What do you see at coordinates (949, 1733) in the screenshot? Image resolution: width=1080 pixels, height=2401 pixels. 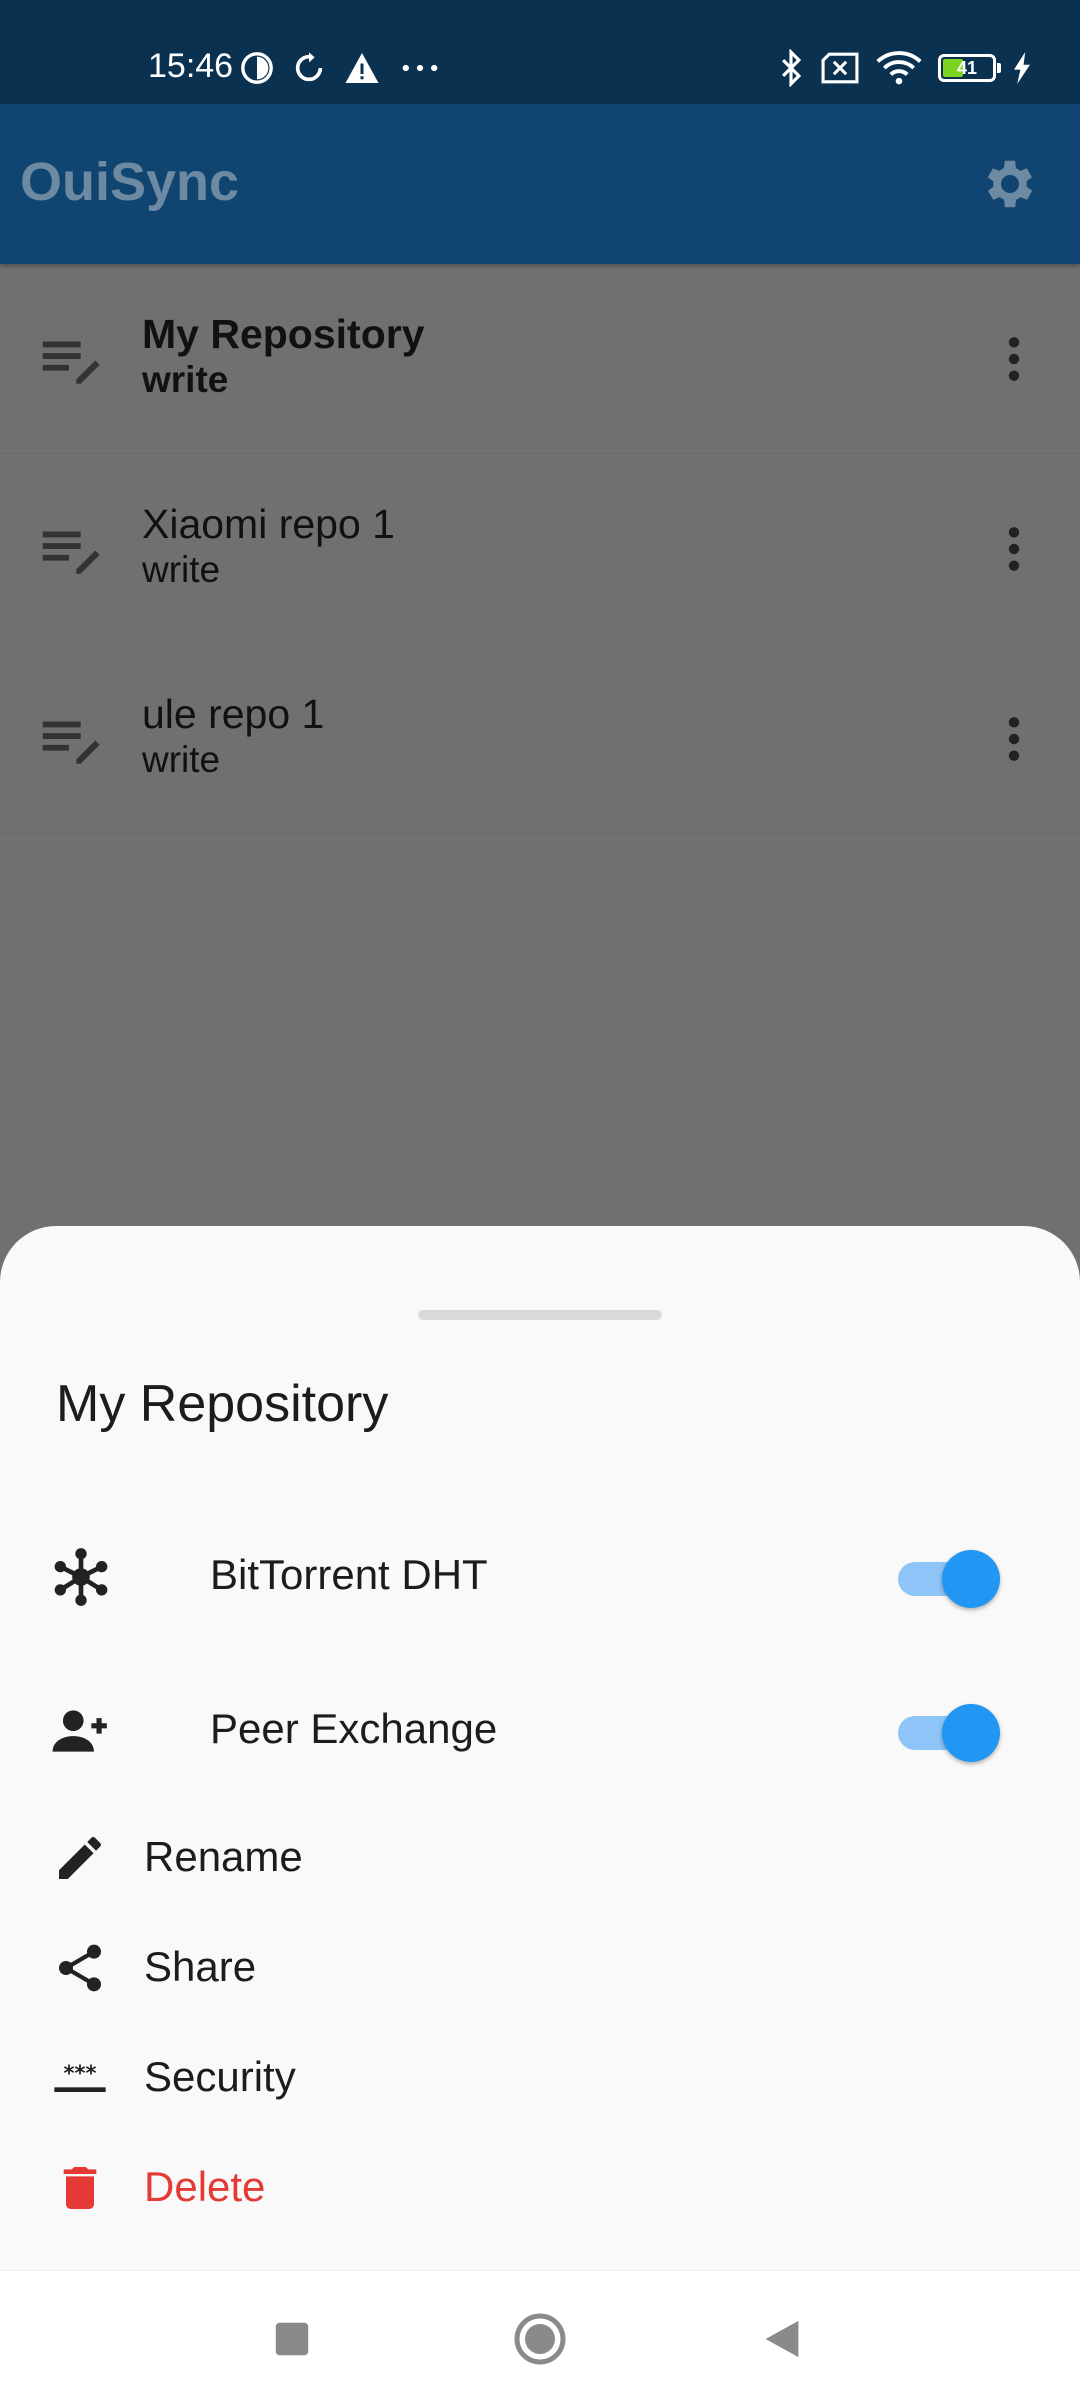 I see `peer-exchange-switch` at bounding box center [949, 1733].